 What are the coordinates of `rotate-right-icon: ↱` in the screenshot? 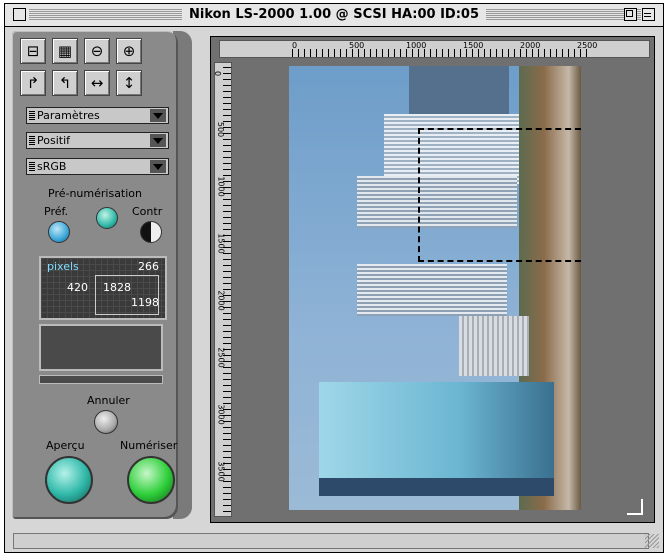 It's located at (33, 83).